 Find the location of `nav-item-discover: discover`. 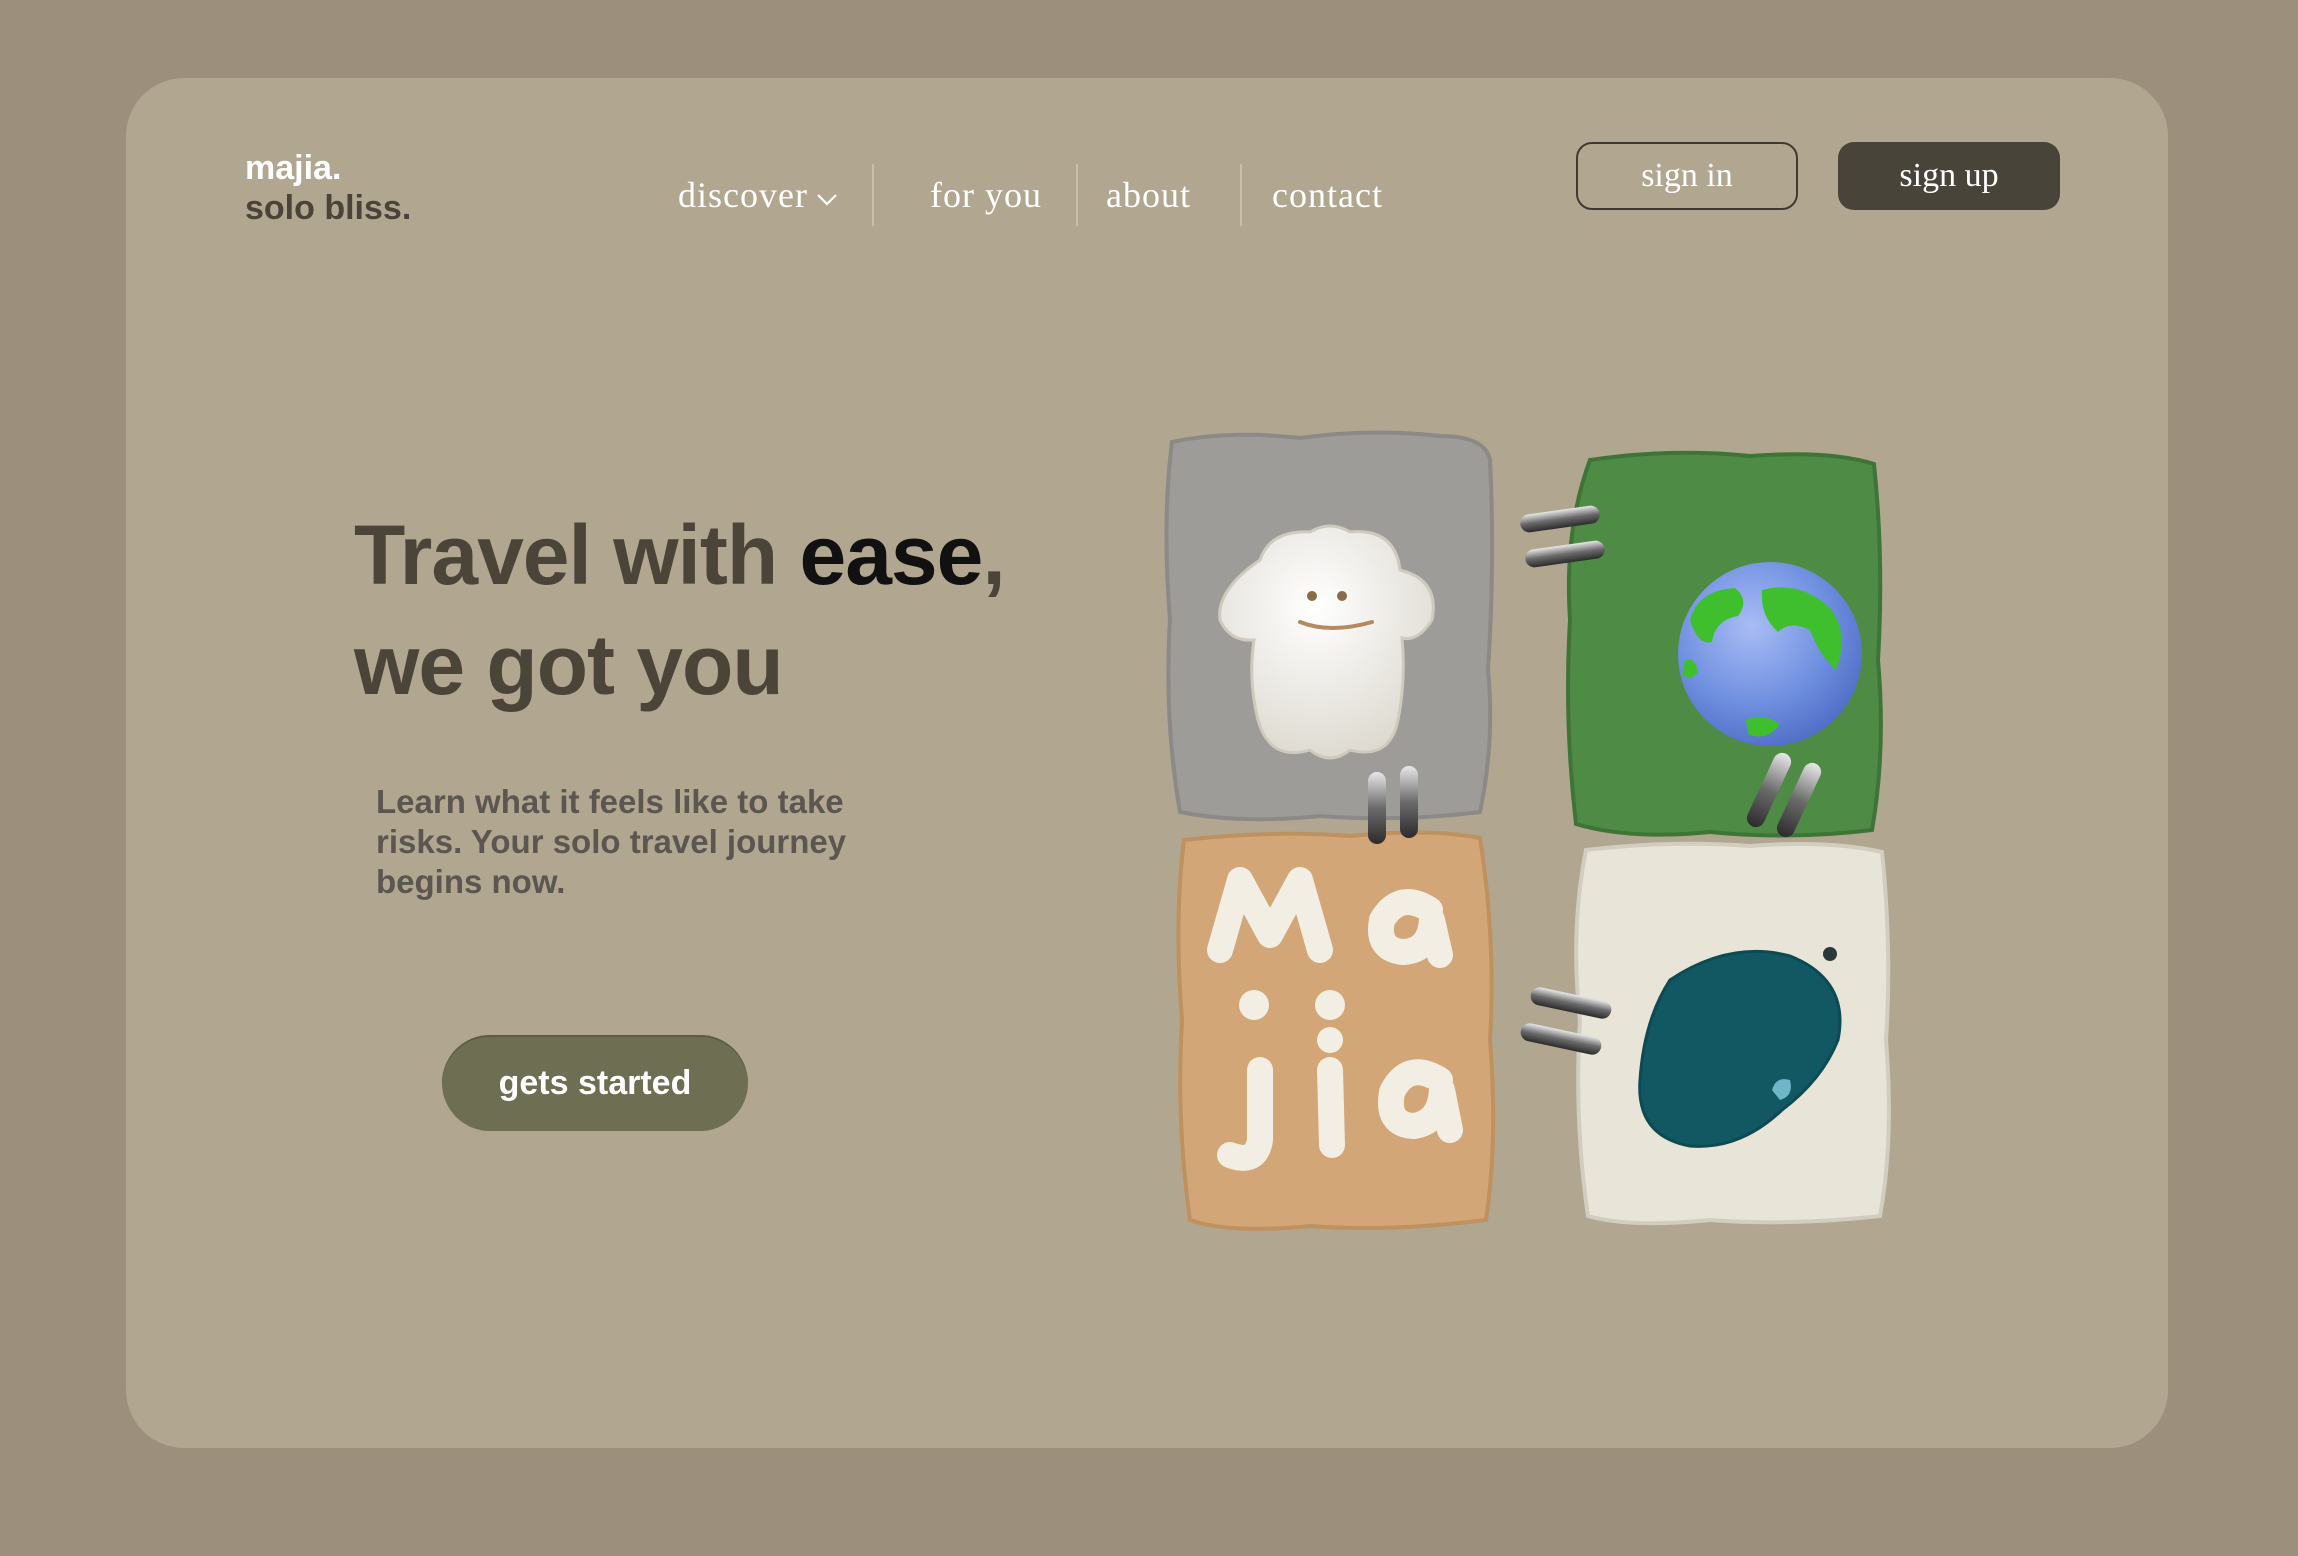

nav-item-discover: discover is located at coordinates (758, 195).